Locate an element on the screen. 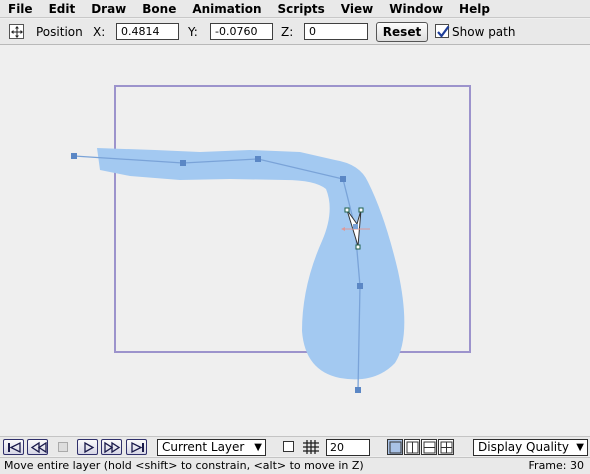 This screenshot has height=474, width=590. rewind-to-start-icon is located at coordinates (14, 447).